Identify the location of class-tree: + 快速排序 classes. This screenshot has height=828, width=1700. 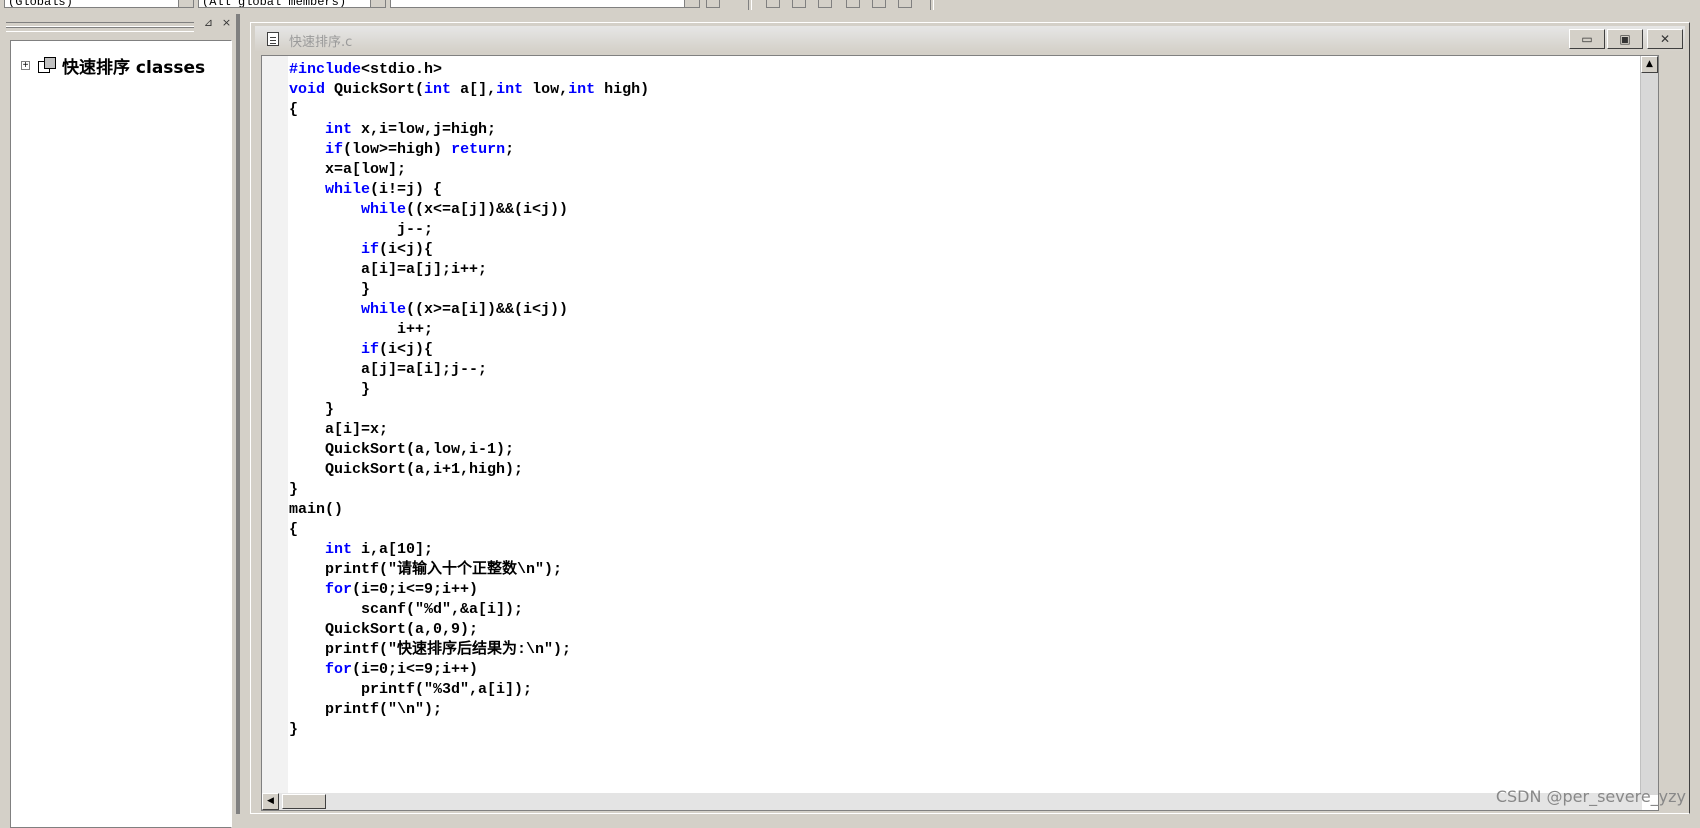
(121, 434).